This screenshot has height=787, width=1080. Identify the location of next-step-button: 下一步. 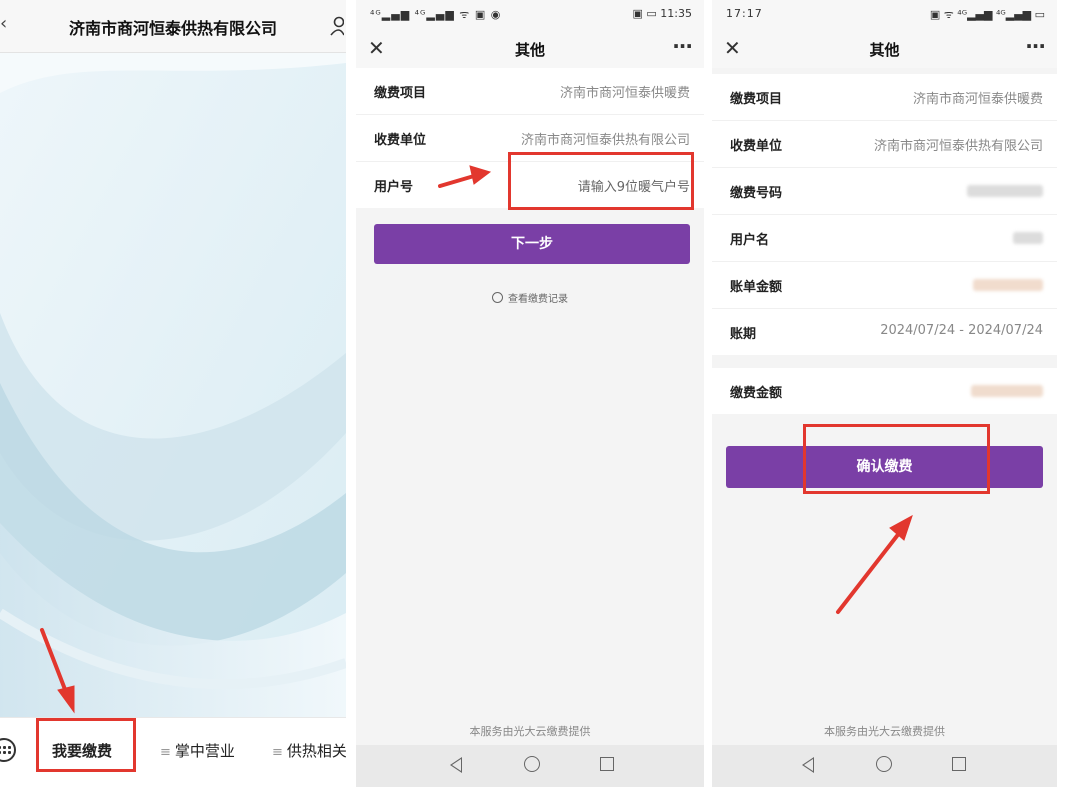
(532, 244).